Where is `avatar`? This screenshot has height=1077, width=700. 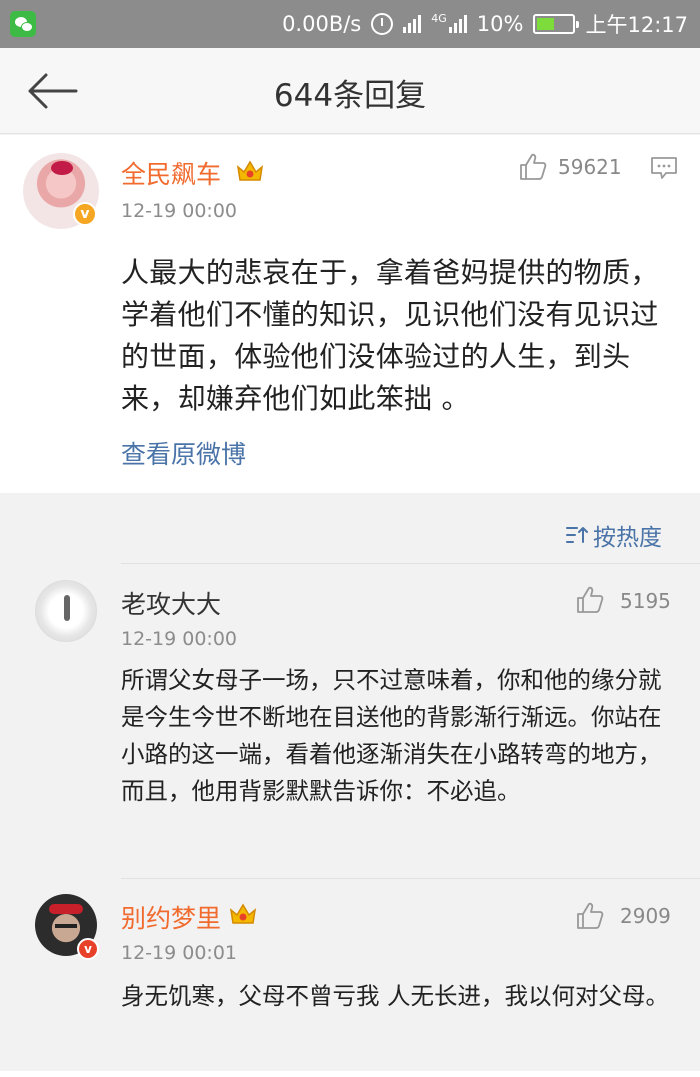 avatar is located at coordinates (66, 611).